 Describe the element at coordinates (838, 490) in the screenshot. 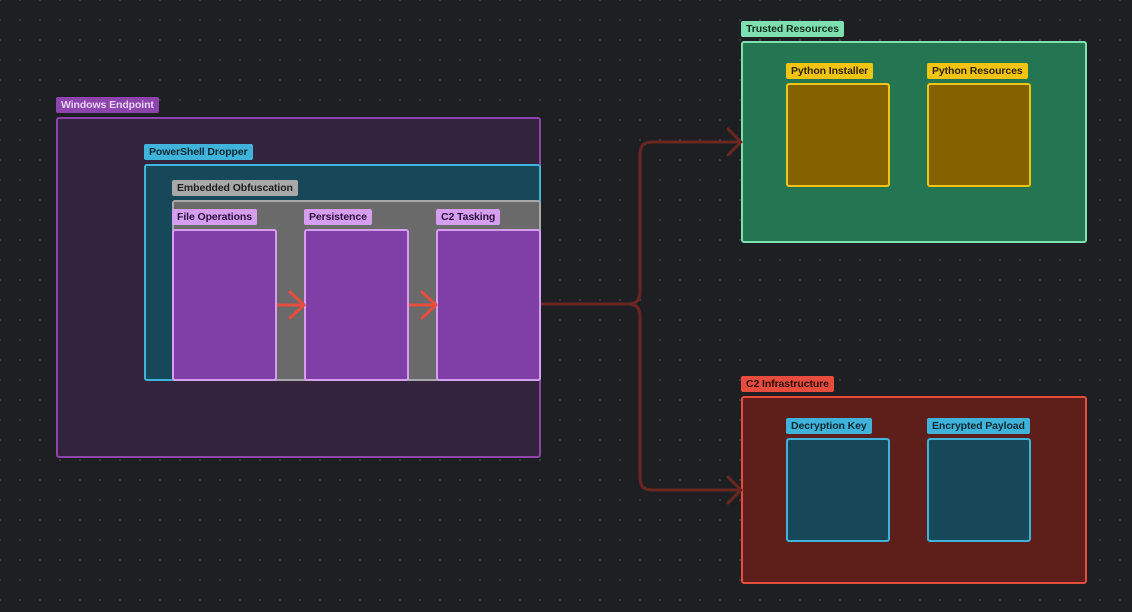

I see `decryption-key-node` at that location.